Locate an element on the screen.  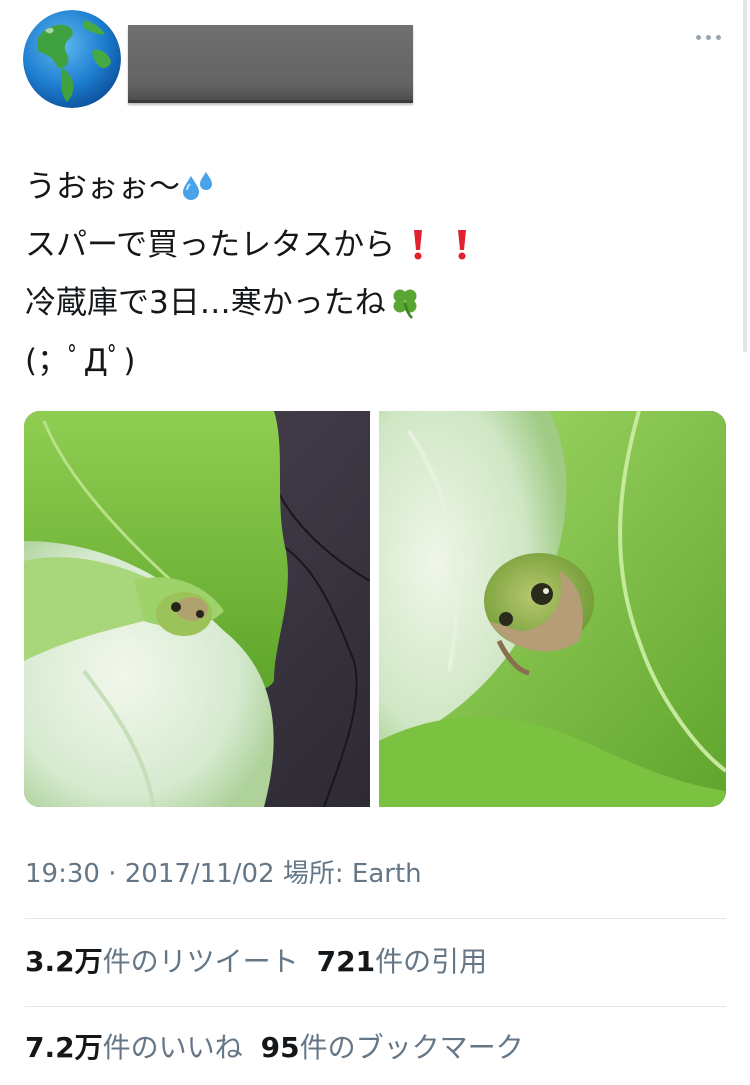
tweet-date: 2017/11/02 is located at coordinates (199, 874).